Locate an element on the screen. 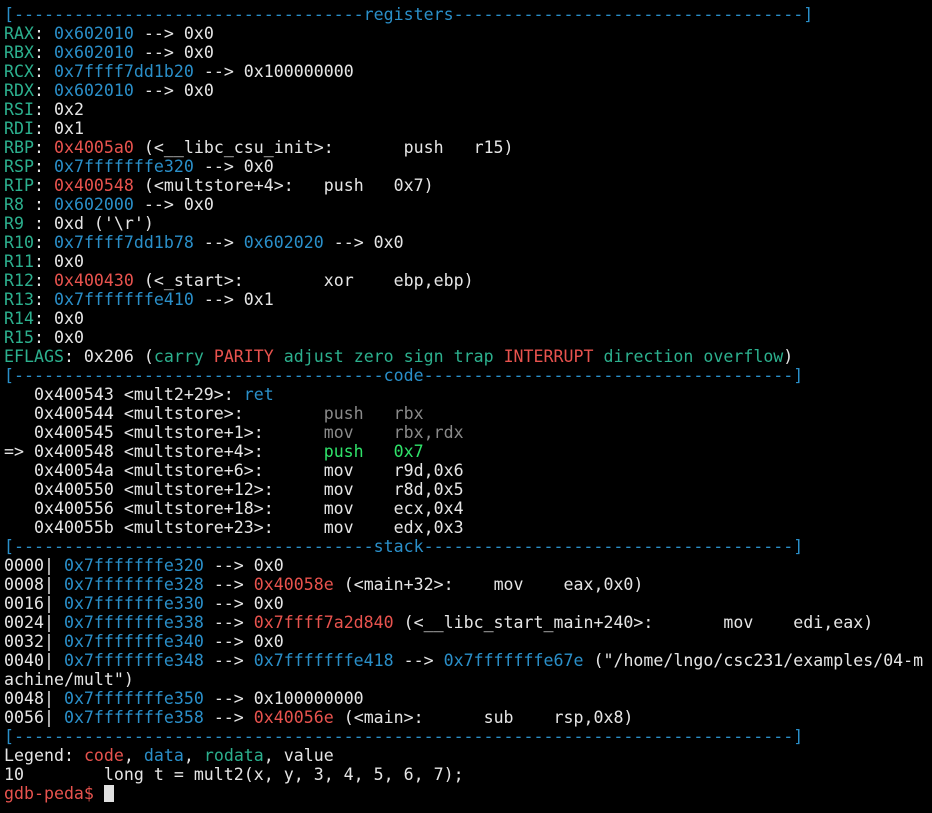  terminal-text: 0x7ffff7dd1b78 is located at coordinates (123, 242).